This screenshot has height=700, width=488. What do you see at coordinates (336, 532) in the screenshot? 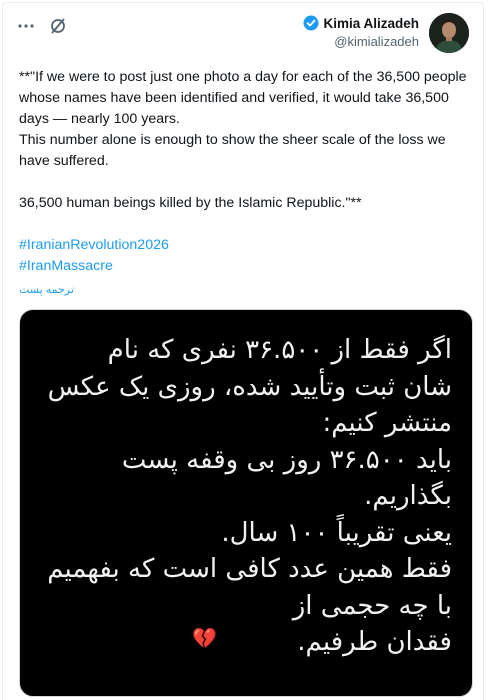
I see `image-text-line: یعنی تقریباً ۱۰۰ سال.` at bounding box center [336, 532].